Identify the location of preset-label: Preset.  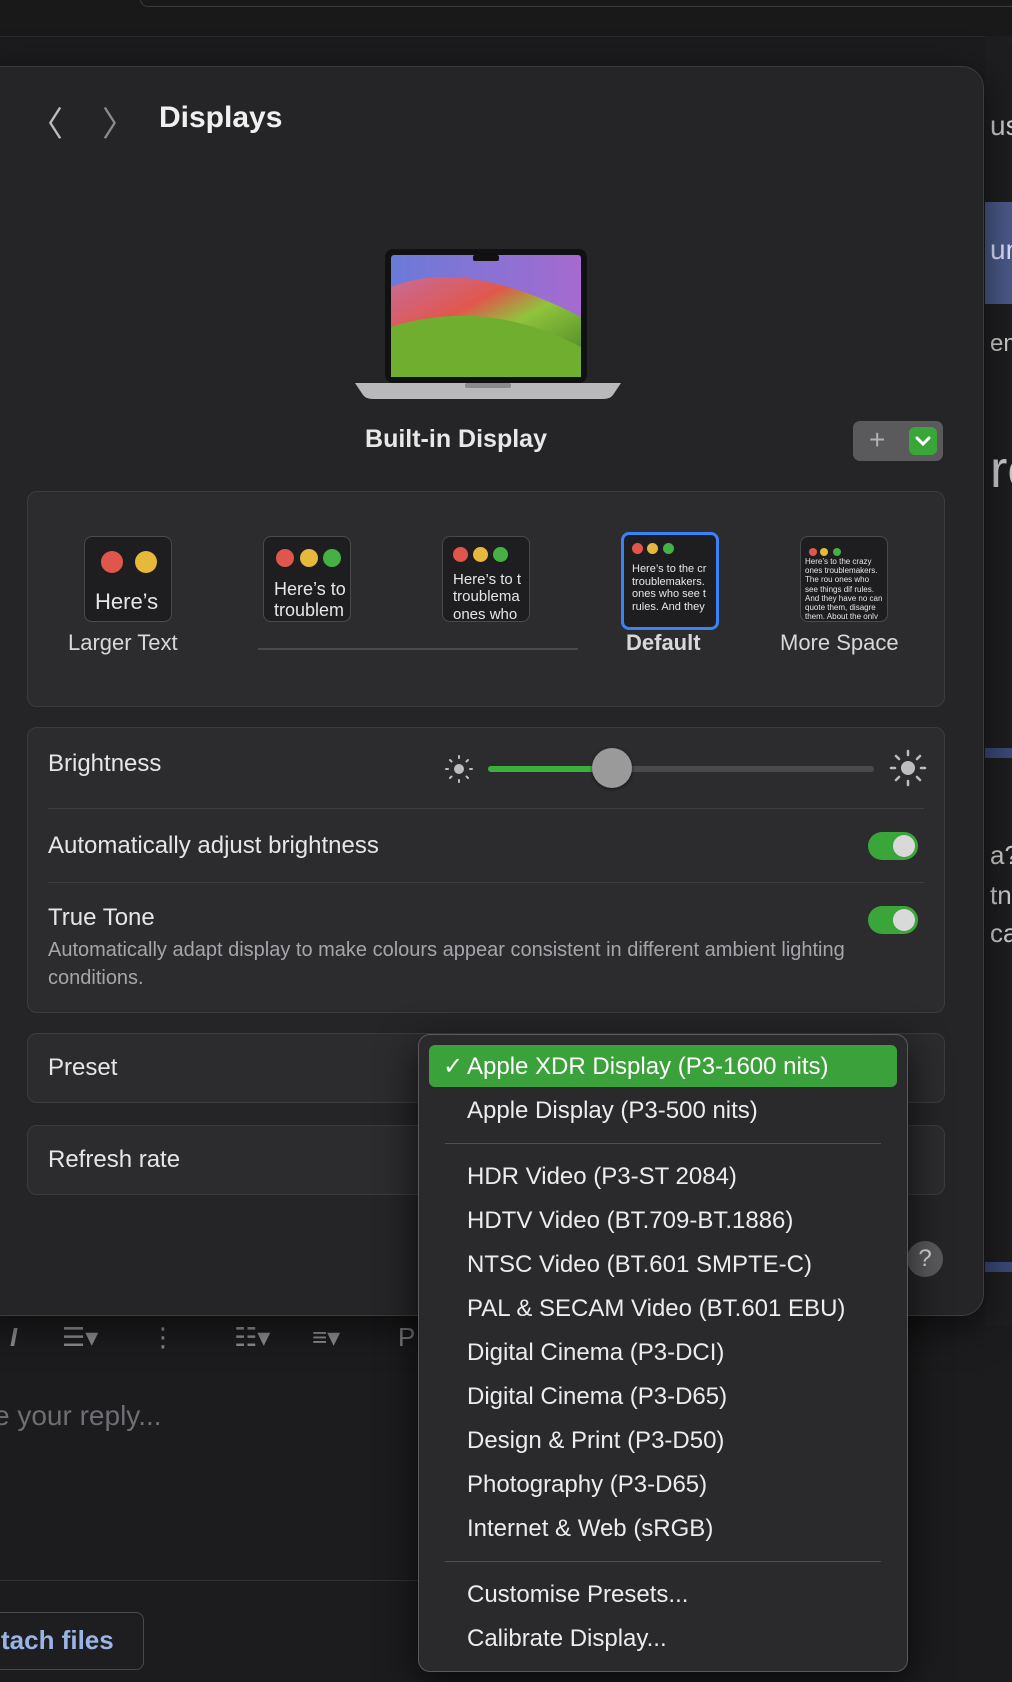
(83, 1067).